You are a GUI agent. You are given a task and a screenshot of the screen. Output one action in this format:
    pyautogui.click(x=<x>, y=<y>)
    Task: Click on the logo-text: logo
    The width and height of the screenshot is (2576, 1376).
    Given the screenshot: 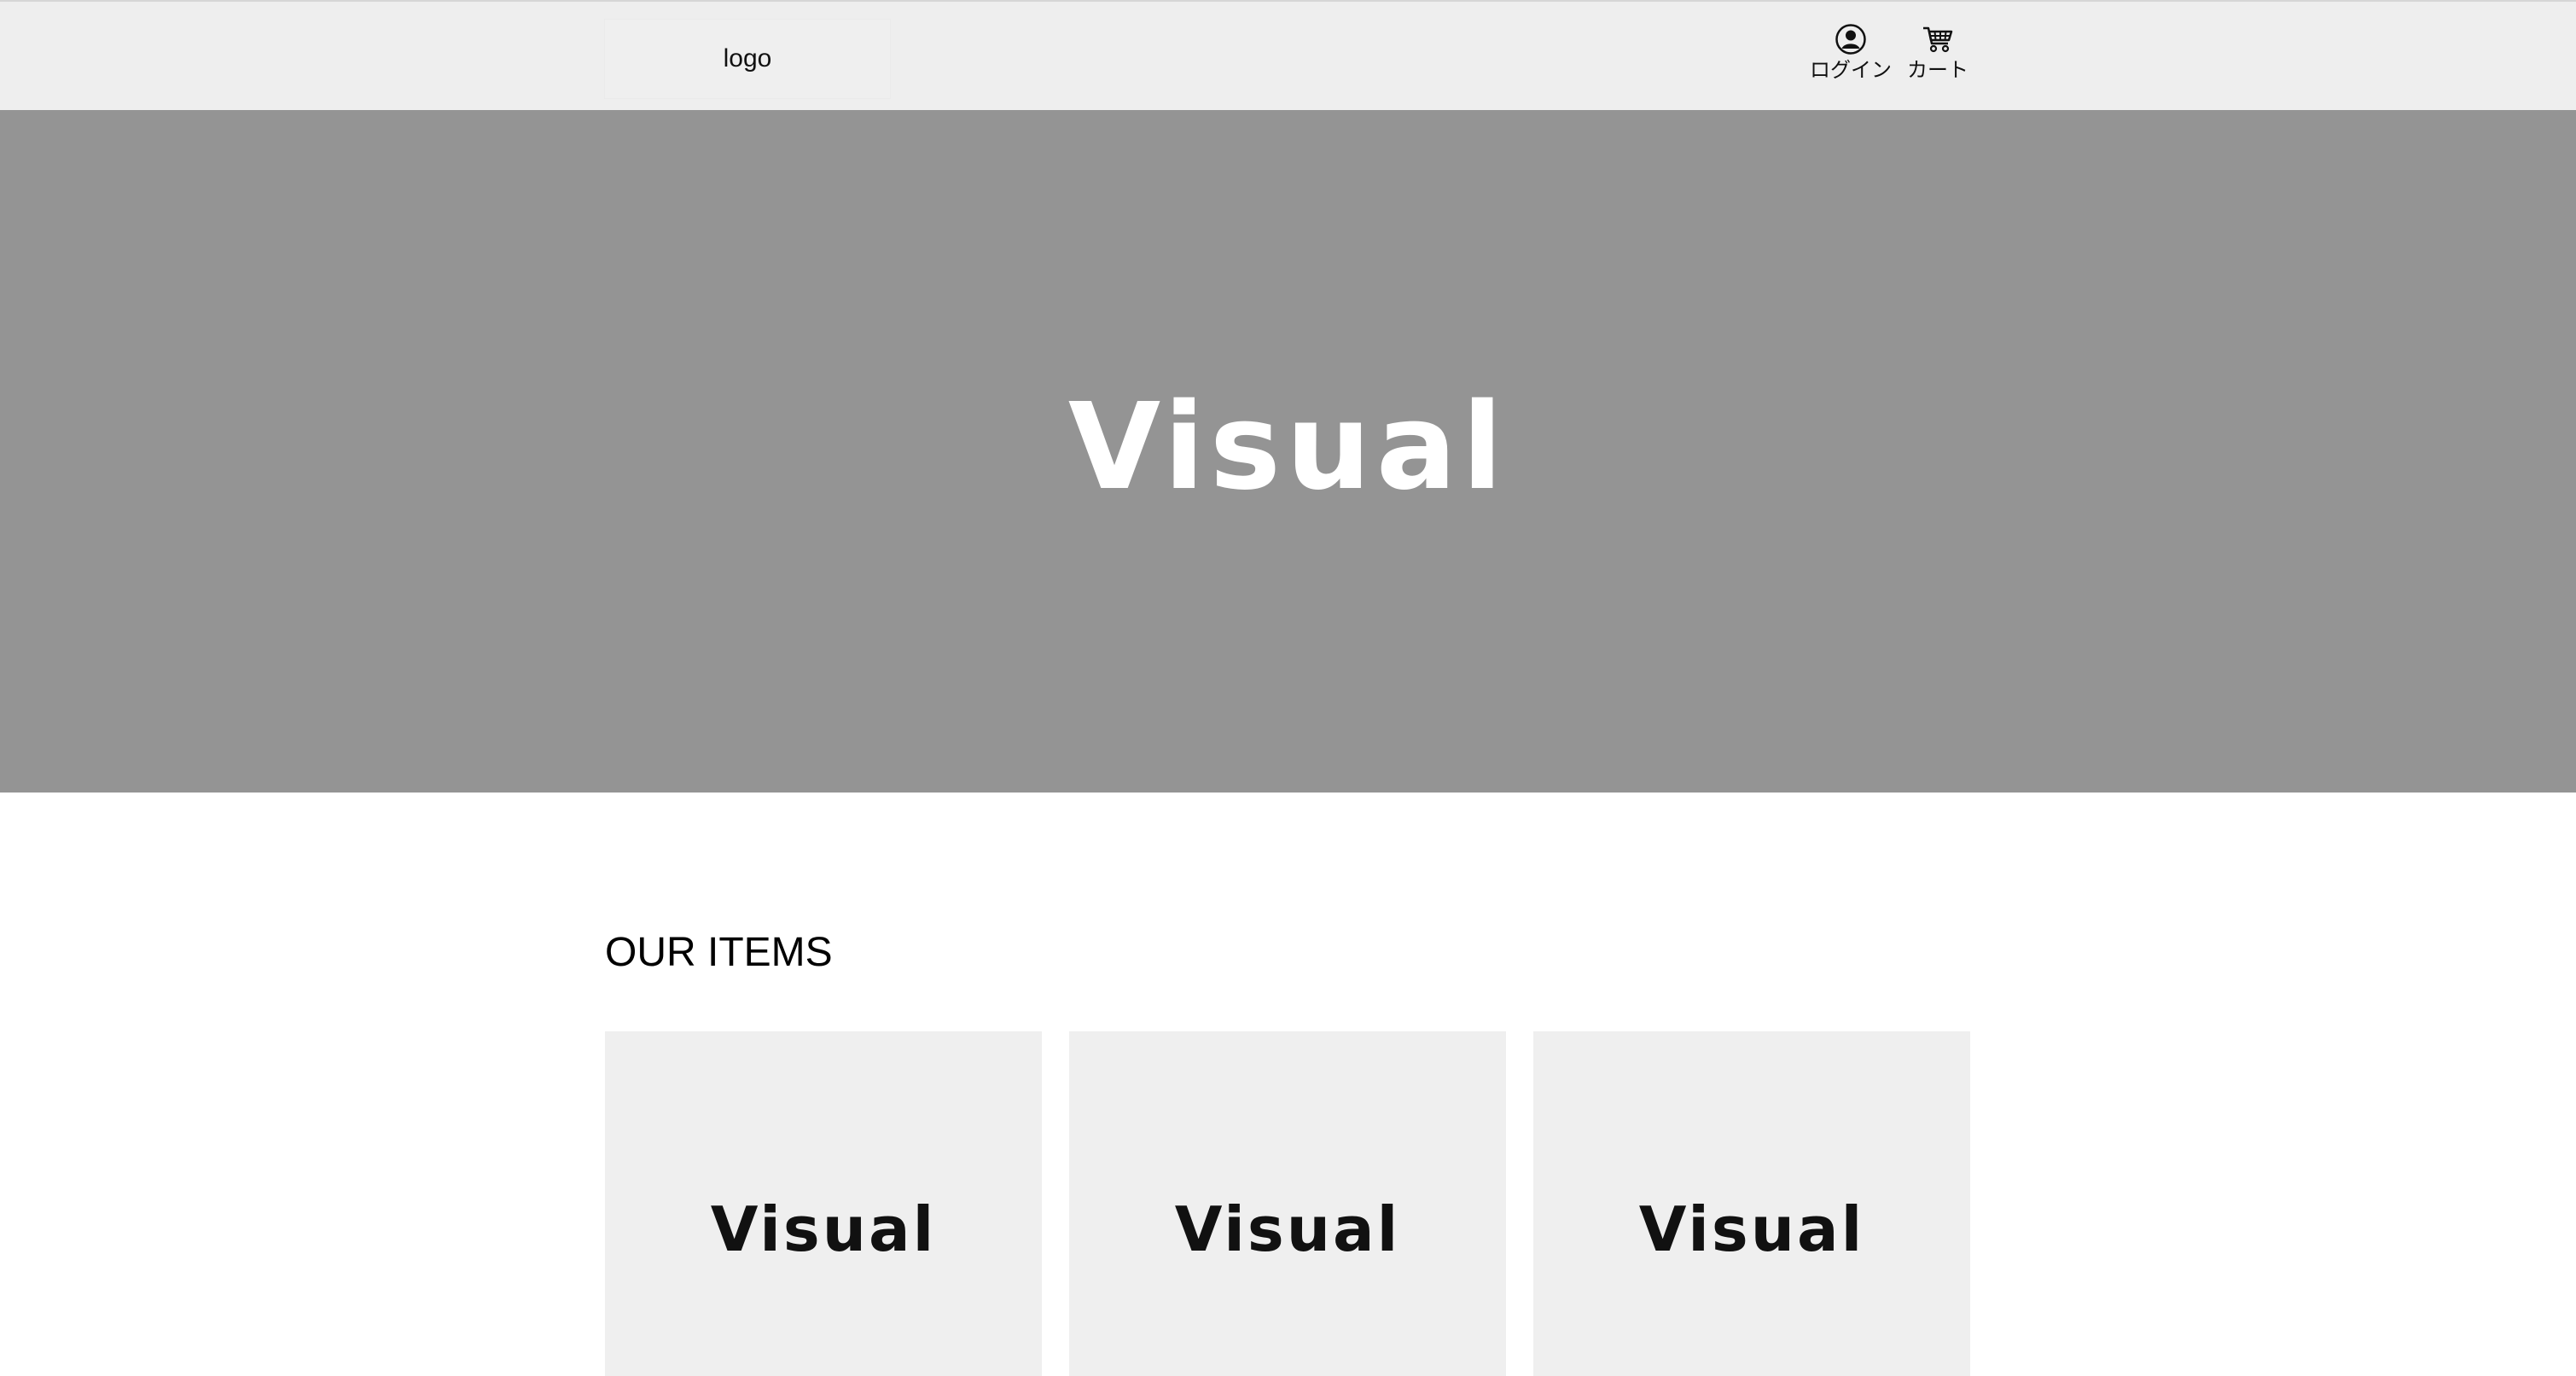 What is the action you would take?
    pyautogui.click(x=747, y=58)
    